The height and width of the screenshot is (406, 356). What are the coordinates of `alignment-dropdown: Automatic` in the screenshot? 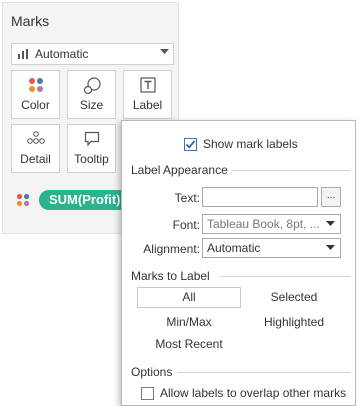 It's located at (271, 248).